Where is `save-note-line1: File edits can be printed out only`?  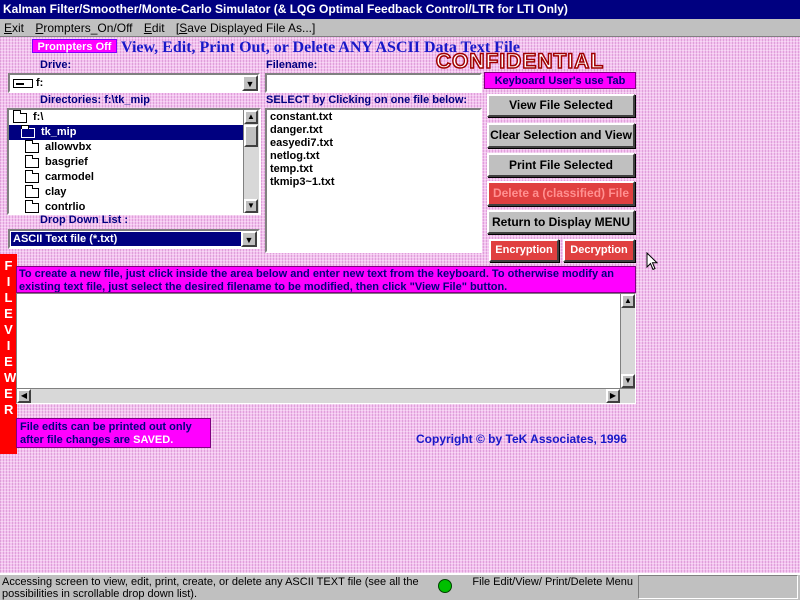
save-note-line1: File edits can be printed out only is located at coordinates (106, 427).